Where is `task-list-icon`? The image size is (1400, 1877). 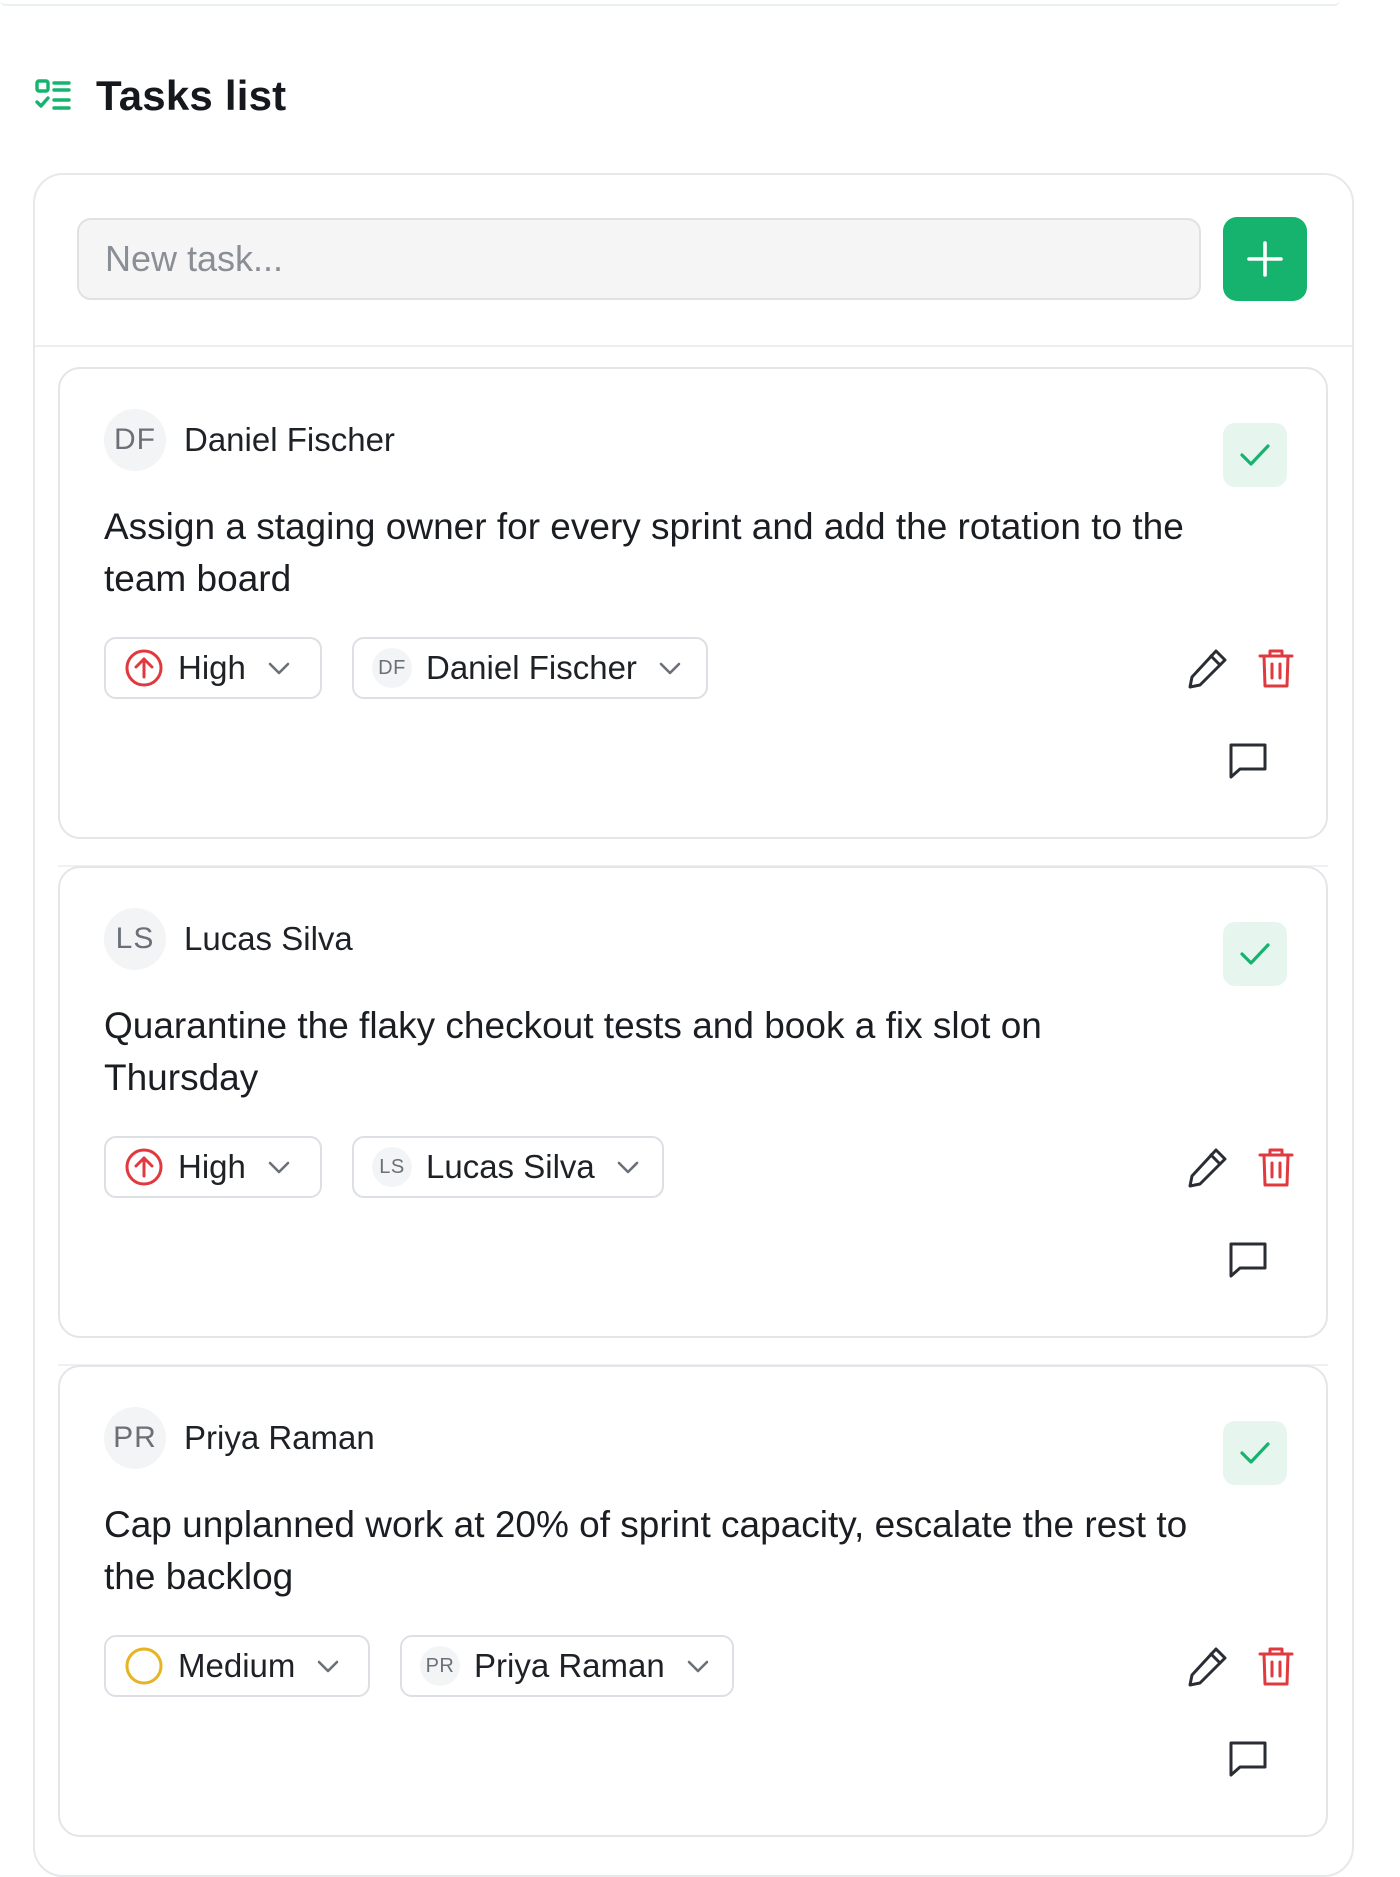
task-list-icon is located at coordinates (53, 96).